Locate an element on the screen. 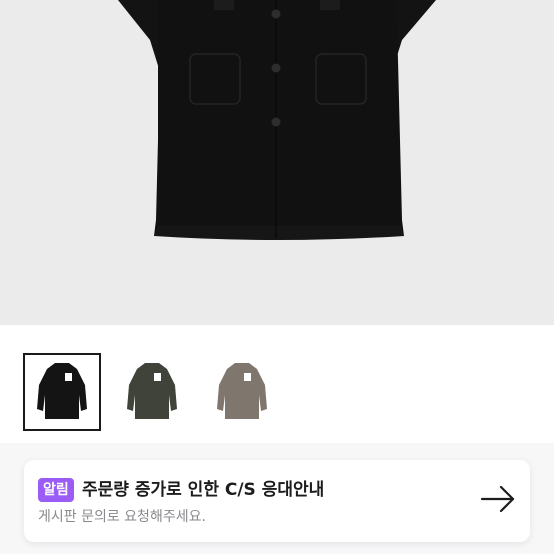 Image resolution: width=554 pixels, height=554 pixels. arrow-right-icon is located at coordinates (498, 499).